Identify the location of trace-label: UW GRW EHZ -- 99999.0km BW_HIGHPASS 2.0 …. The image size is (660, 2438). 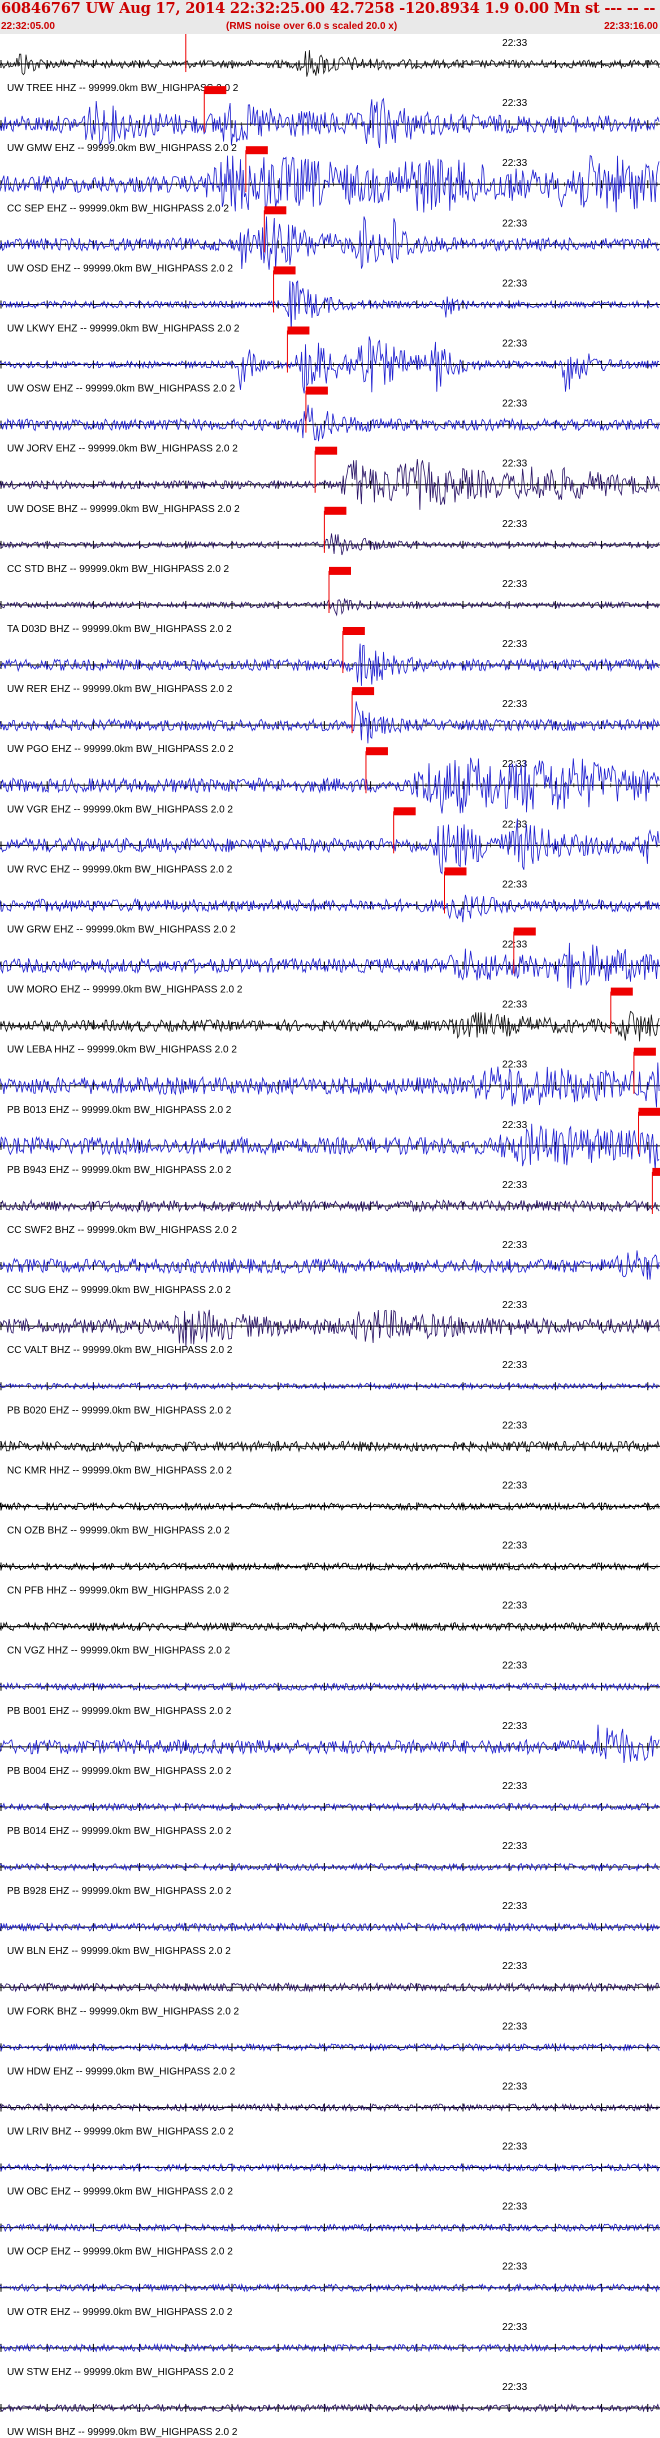
(121, 930).